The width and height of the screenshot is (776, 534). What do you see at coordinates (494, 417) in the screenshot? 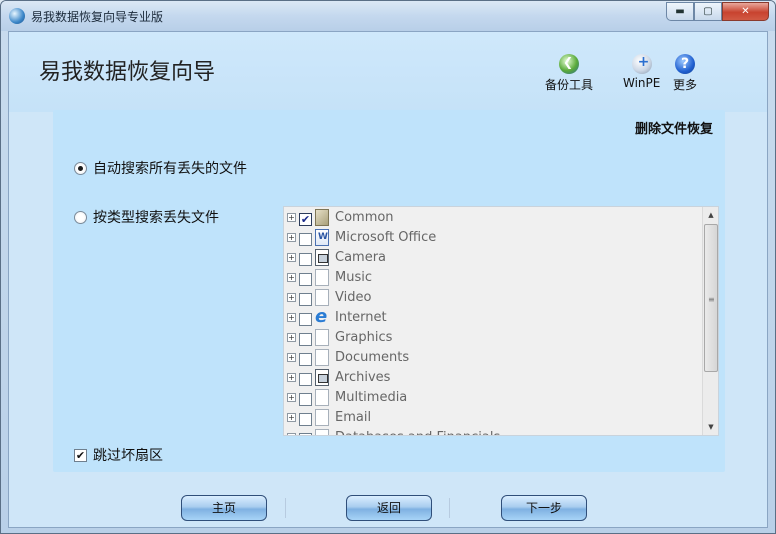
I see `tree-row: + Email` at bounding box center [494, 417].